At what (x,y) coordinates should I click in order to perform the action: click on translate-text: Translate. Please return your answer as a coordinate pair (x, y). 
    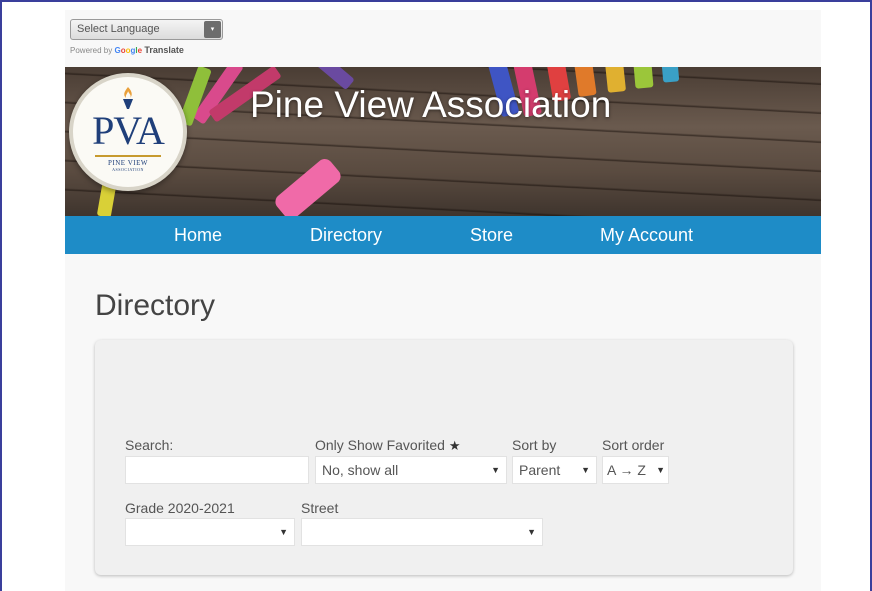
    Looking at the image, I should click on (164, 50).